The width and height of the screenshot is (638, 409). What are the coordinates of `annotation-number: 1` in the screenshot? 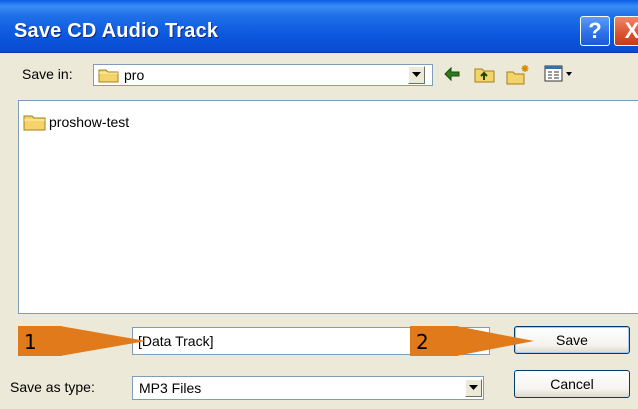 It's located at (30, 342).